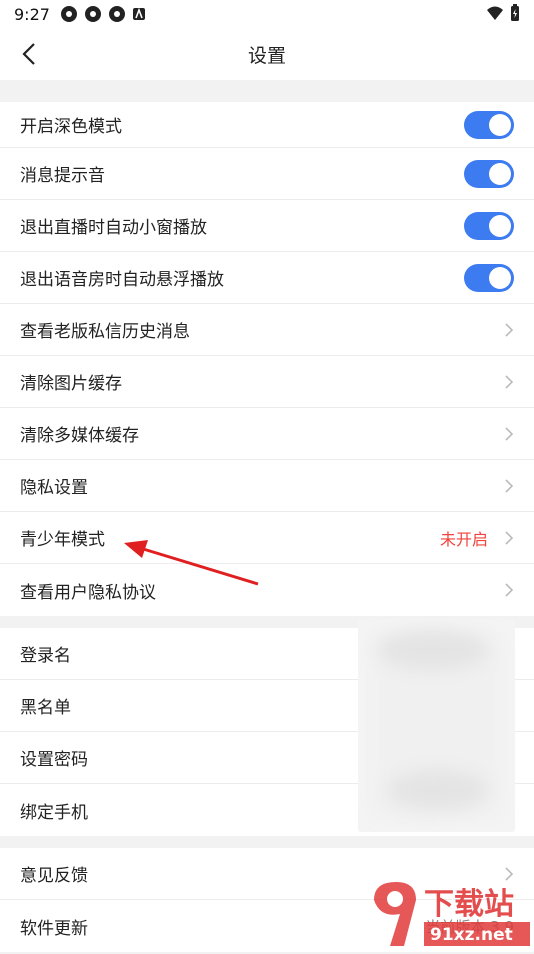 The image size is (534, 954). I want to click on notification-icons, so click(103, 14).